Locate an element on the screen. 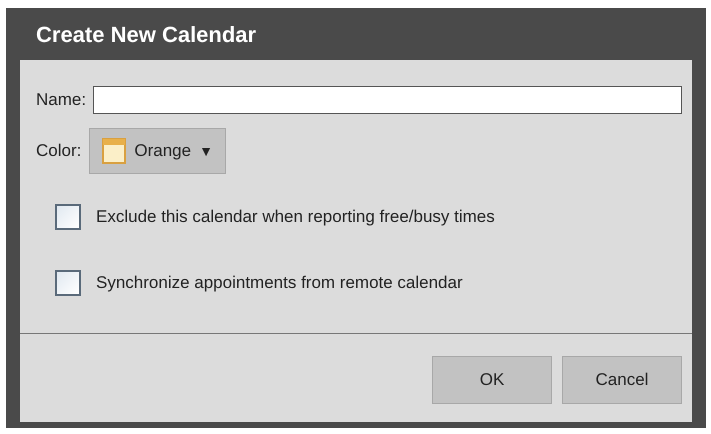 The width and height of the screenshot is (711, 434). color-label: Color: is located at coordinates (59, 151).